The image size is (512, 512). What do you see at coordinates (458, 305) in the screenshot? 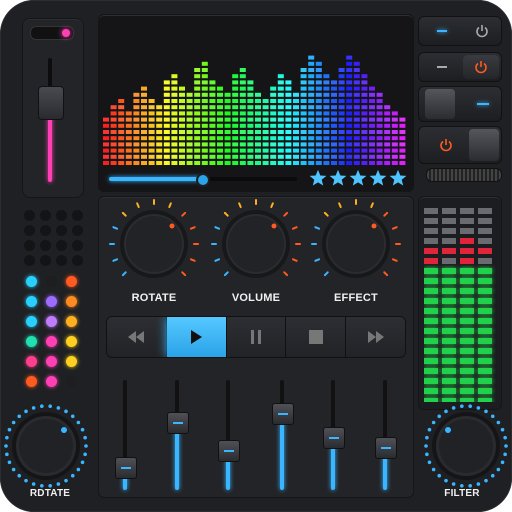
I see `level-meter` at bounding box center [458, 305].